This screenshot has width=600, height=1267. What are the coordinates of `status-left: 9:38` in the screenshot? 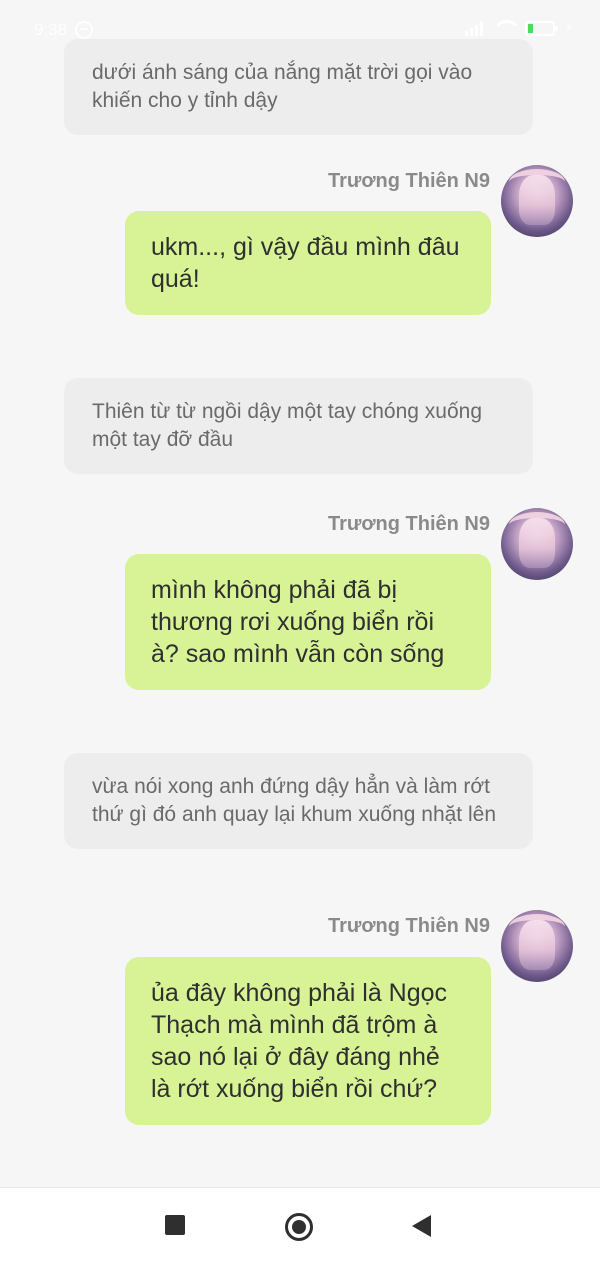 It's located at (64, 30).